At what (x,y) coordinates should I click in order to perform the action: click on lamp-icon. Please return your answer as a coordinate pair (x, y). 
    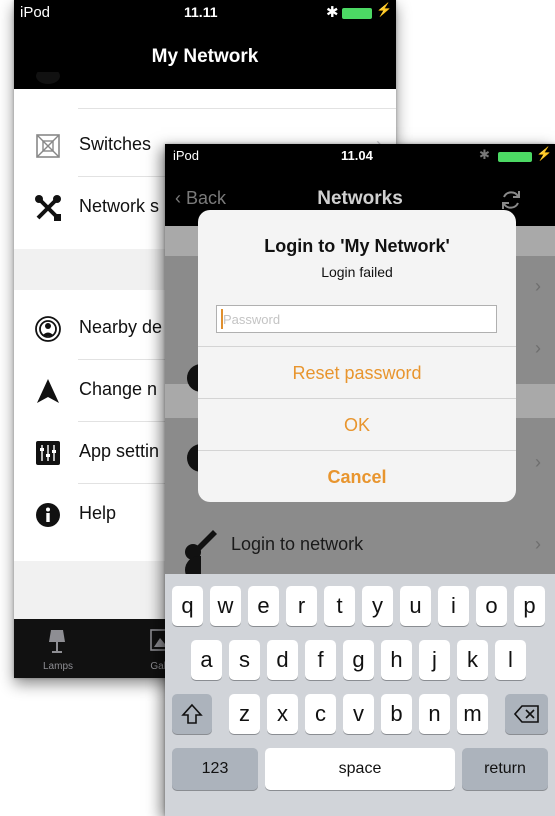
    Looking at the image, I should click on (57, 641).